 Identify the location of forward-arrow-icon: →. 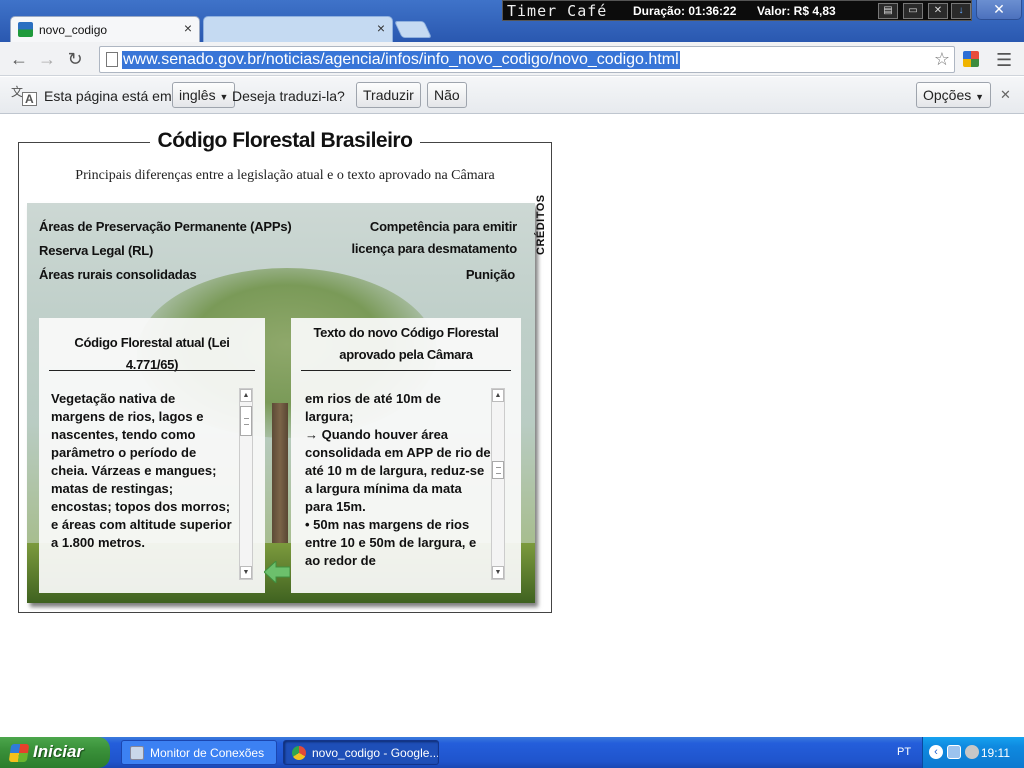
(47, 59).